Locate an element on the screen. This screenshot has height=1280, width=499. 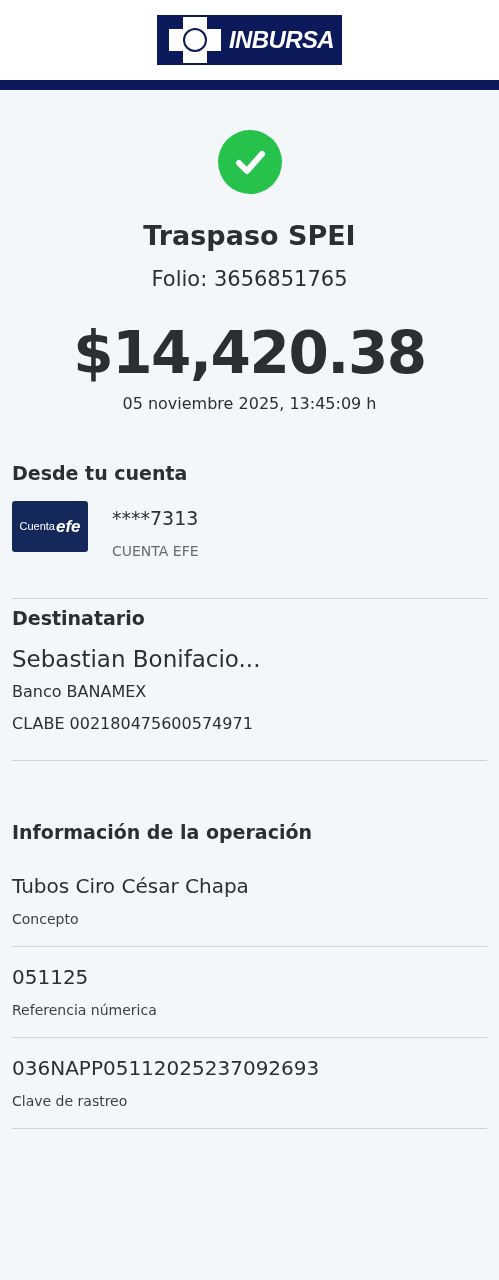
logo-text: INBURSA is located at coordinates (281, 40).